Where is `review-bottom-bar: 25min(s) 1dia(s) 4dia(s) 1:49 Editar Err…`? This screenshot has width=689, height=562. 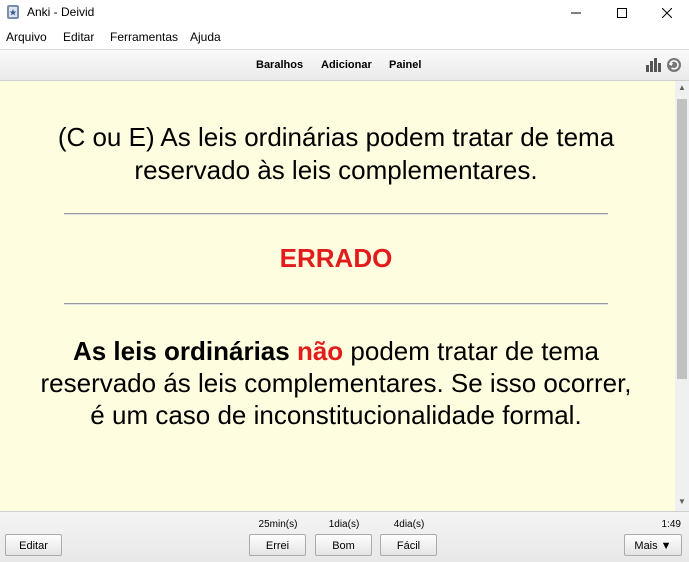 review-bottom-bar: 25min(s) 1dia(s) 4dia(s) 1:49 Editar Err… is located at coordinates (344, 536).